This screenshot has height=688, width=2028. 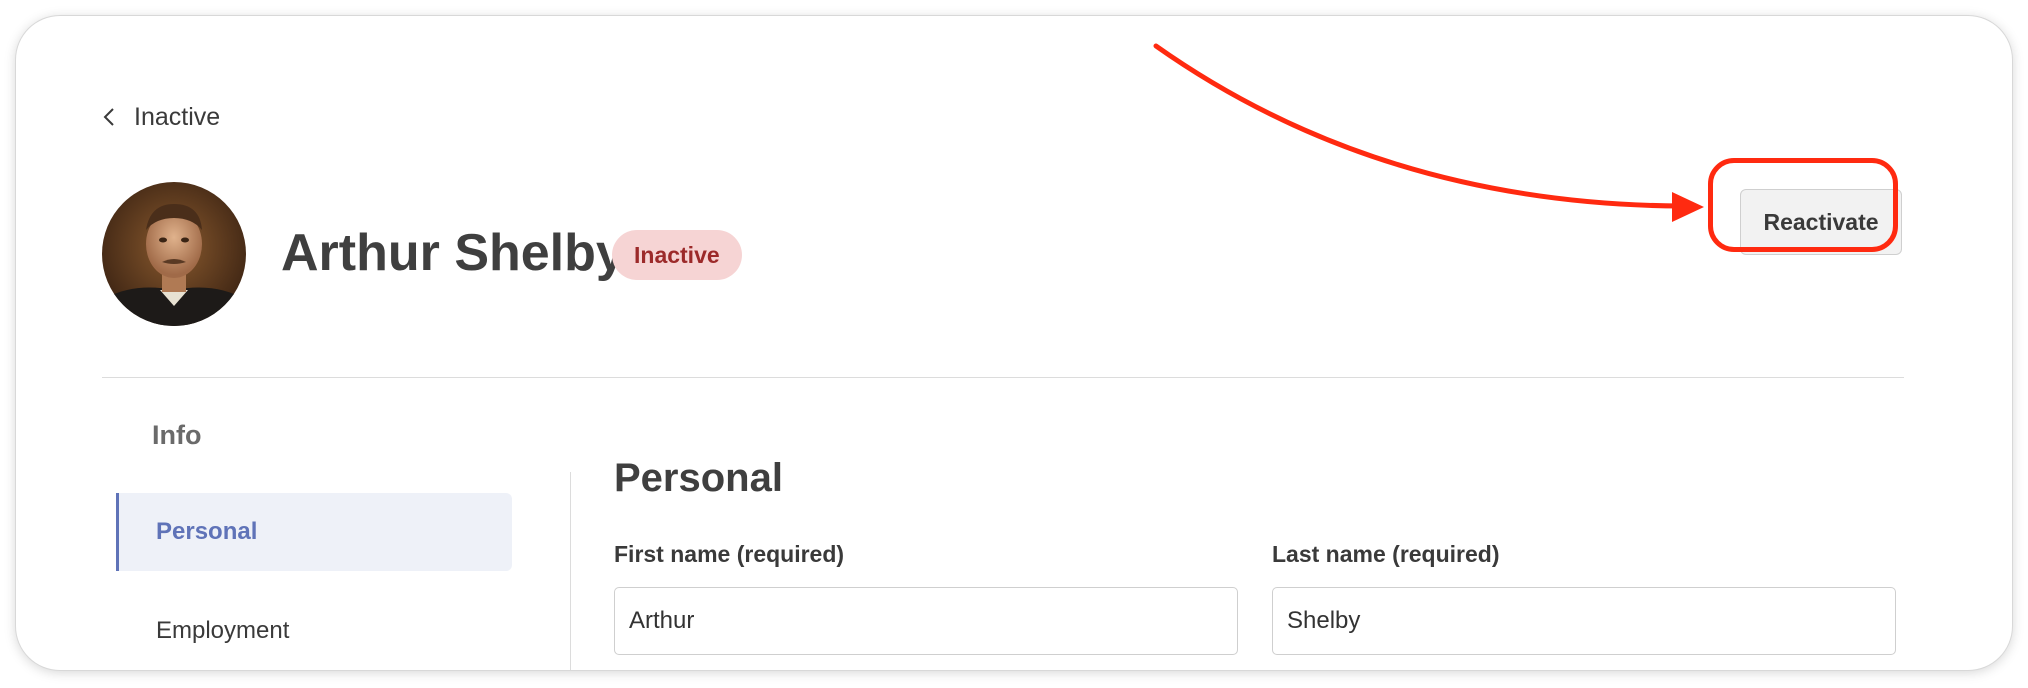 What do you see at coordinates (1584, 621) in the screenshot?
I see `last-name-field` at bounding box center [1584, 621].